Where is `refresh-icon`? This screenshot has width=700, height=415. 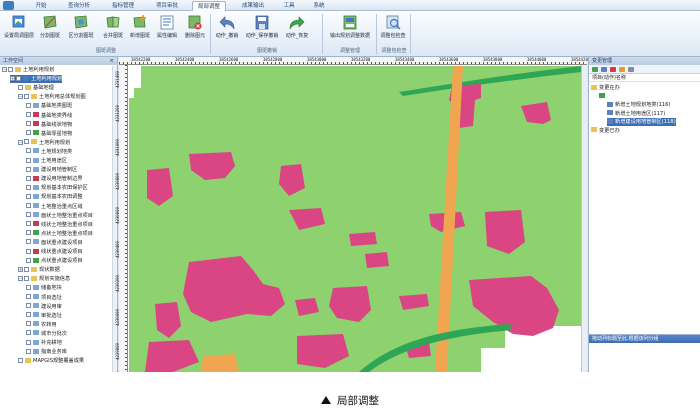
refresh-icon is located at coordinates (604, 69).